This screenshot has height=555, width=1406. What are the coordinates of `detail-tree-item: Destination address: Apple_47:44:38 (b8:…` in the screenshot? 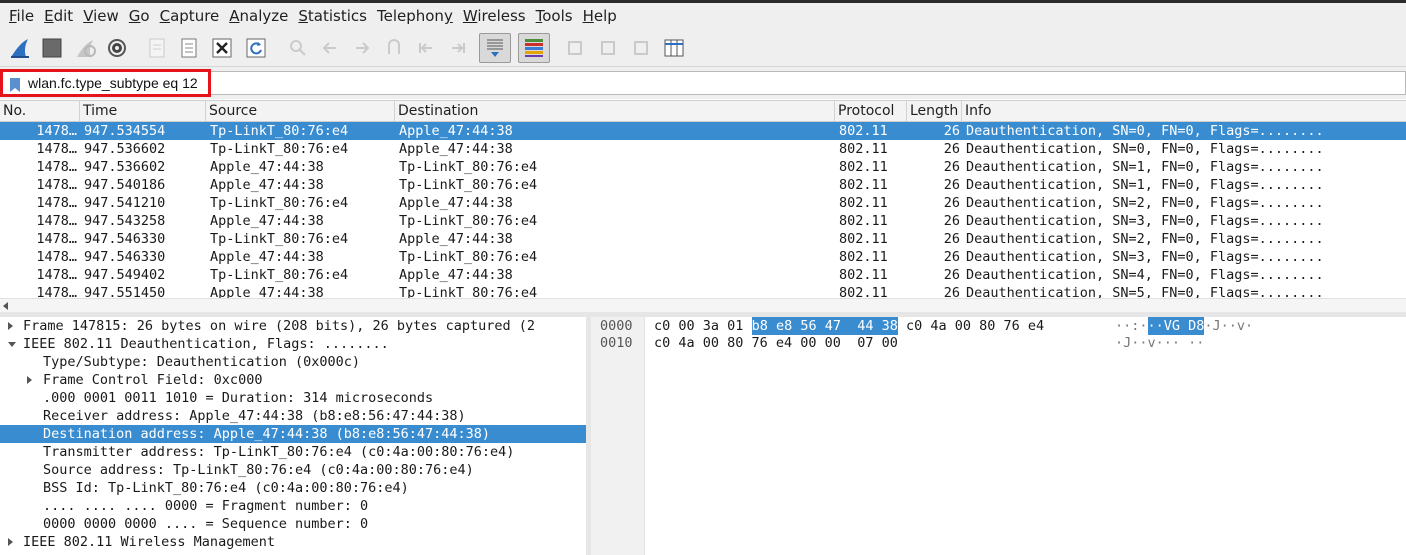 It's located at (293, 434).